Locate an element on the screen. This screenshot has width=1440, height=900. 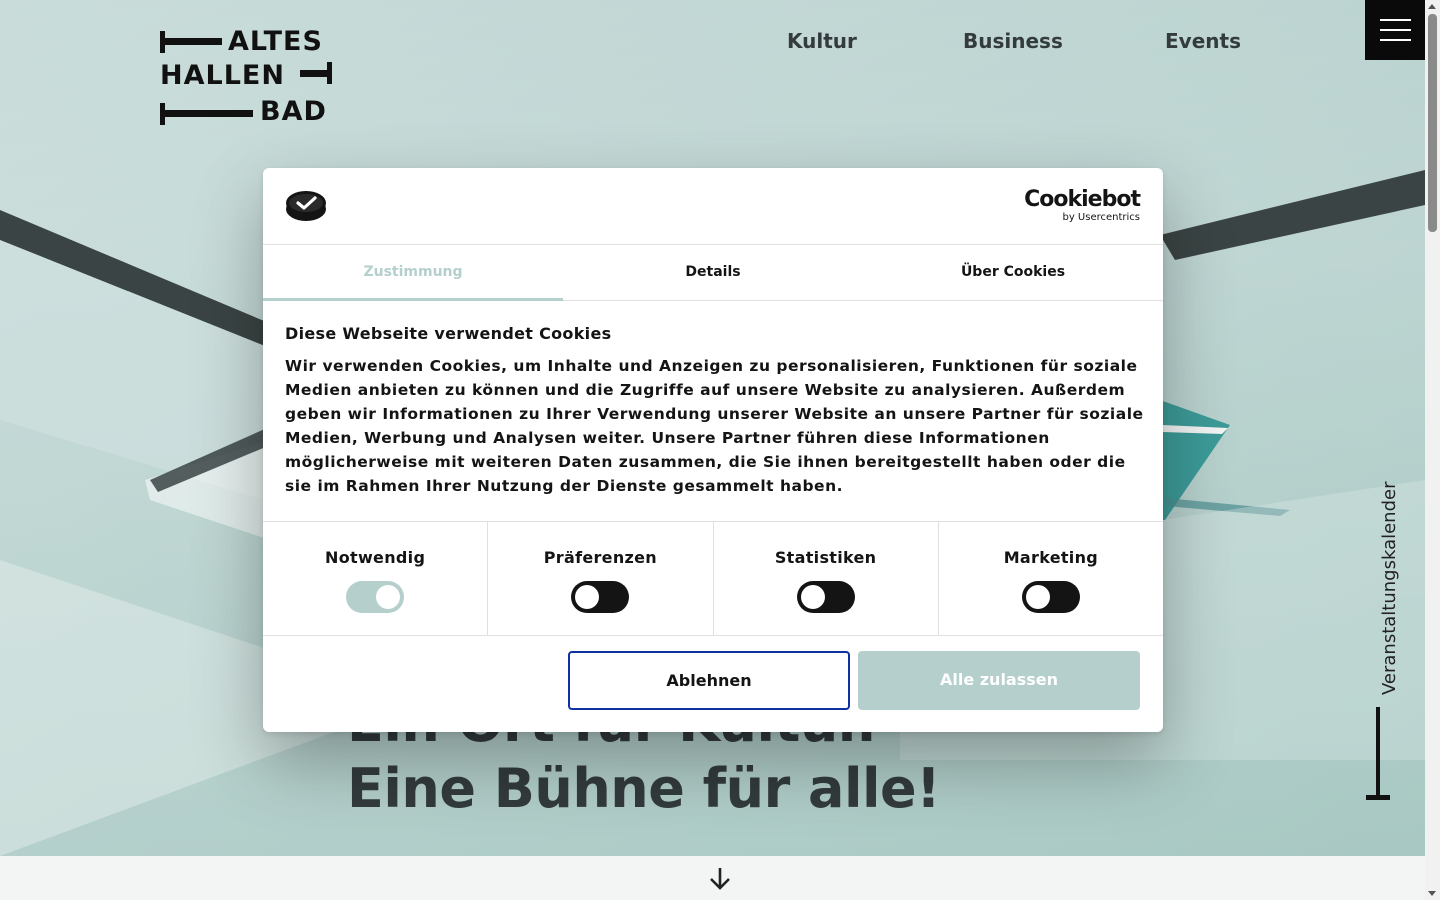
category-label: Präferenzen is located at coordinates (600, 557).